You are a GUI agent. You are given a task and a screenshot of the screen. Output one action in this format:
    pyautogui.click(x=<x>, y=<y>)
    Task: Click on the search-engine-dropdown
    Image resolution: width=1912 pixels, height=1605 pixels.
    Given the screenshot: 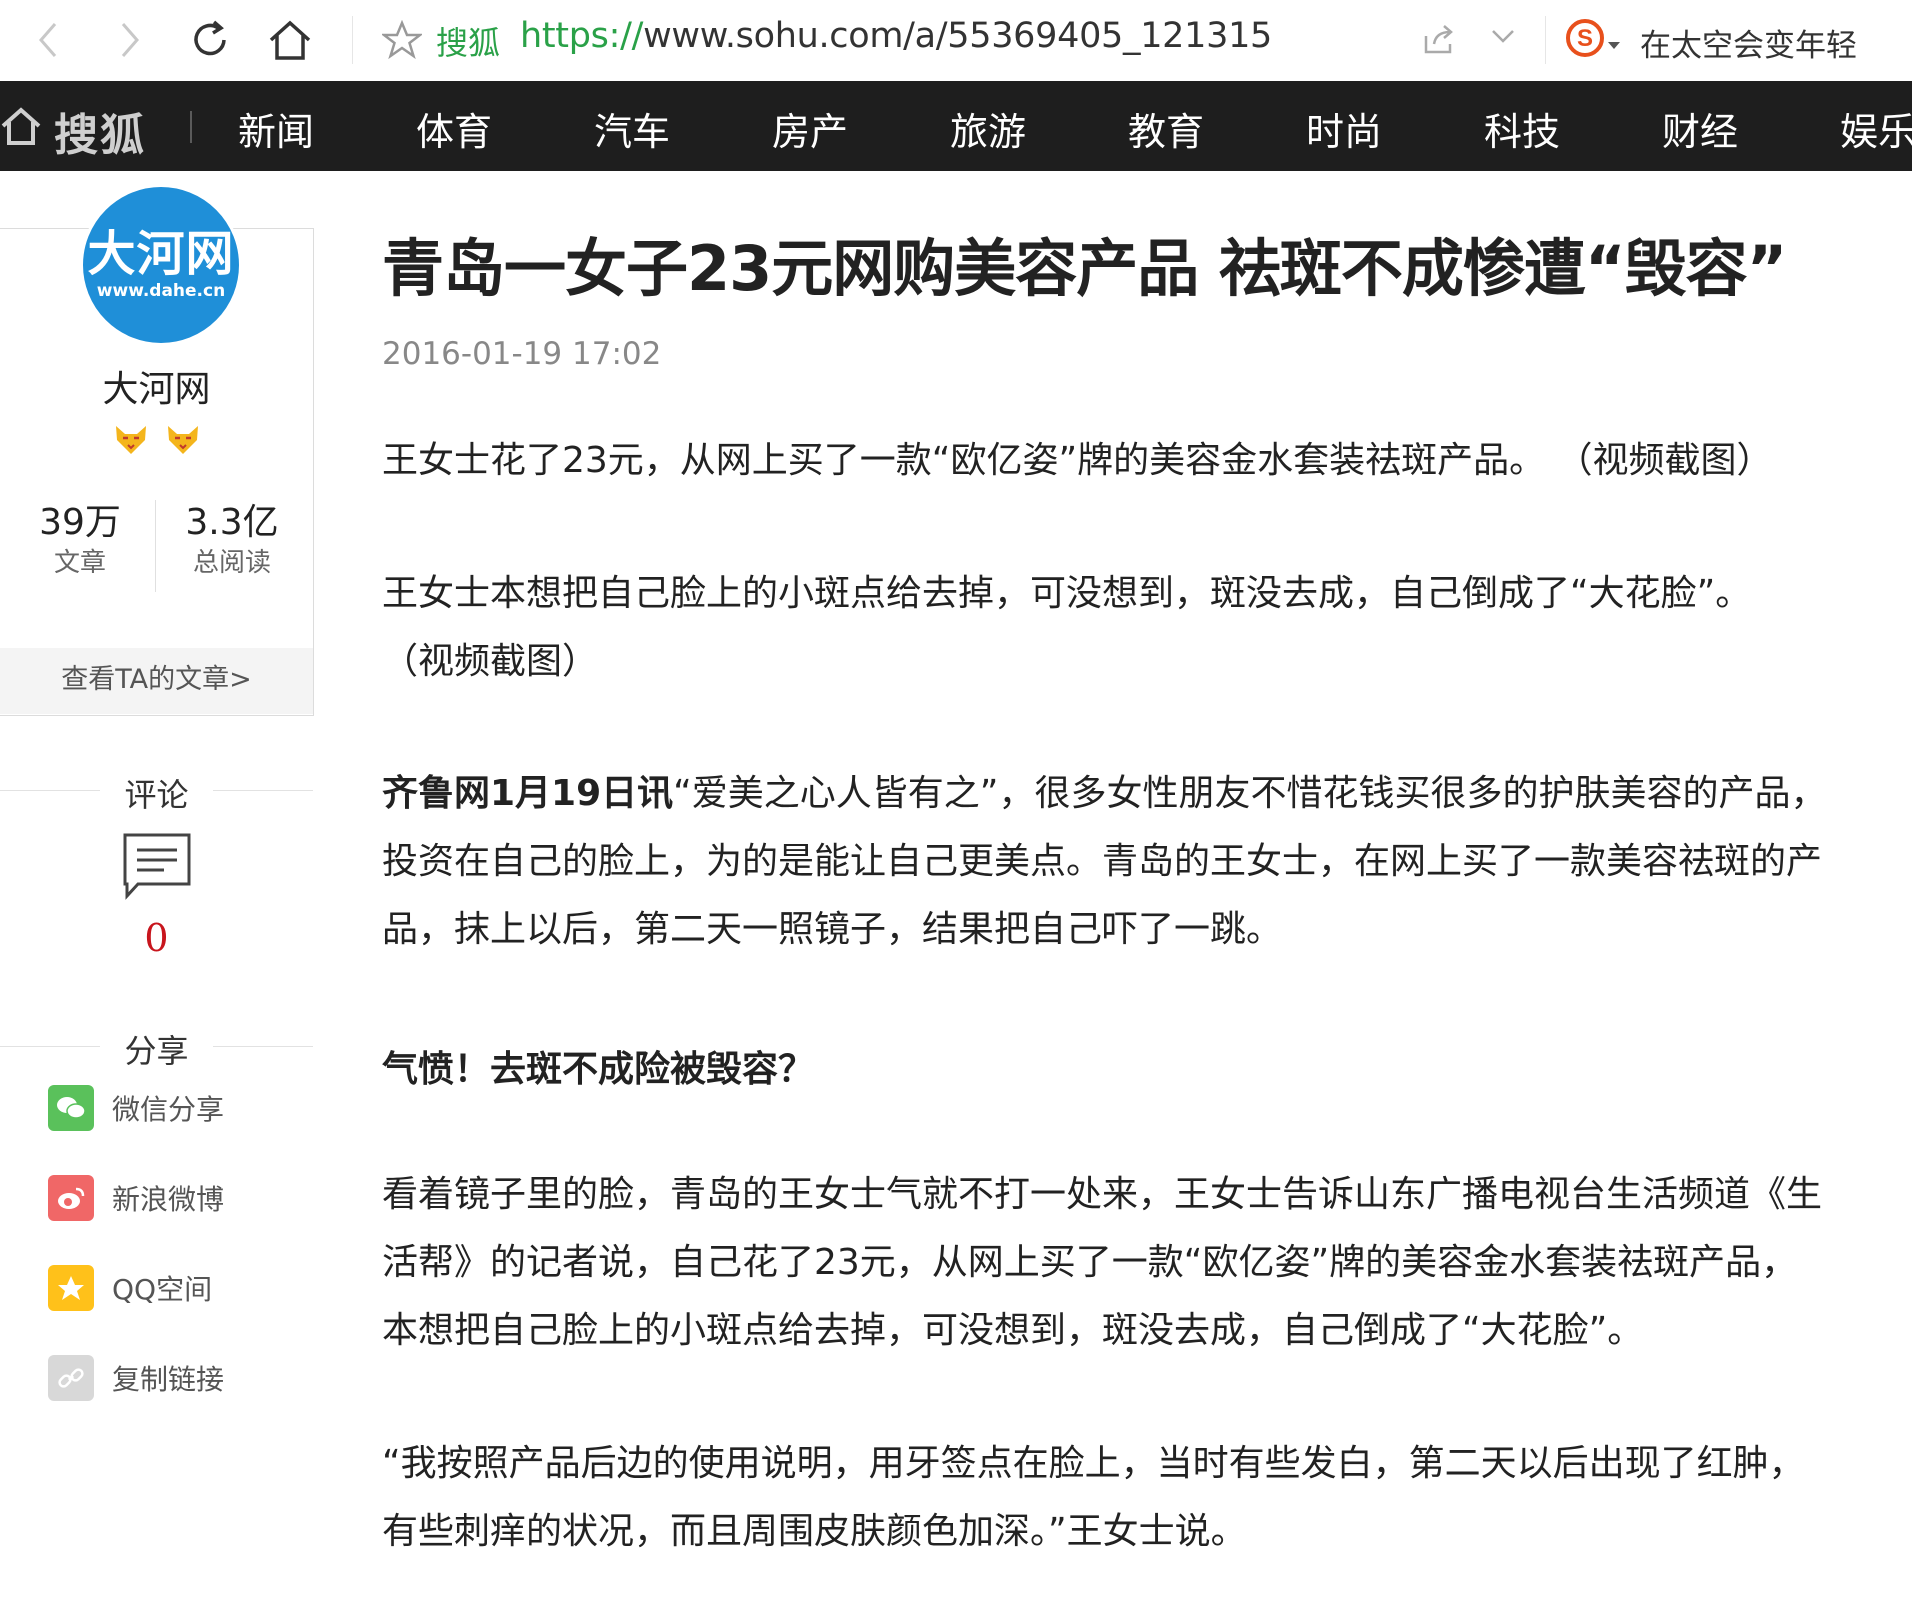 What is the action you would take?
    pyautogui.click(x=1614, y=44)
    